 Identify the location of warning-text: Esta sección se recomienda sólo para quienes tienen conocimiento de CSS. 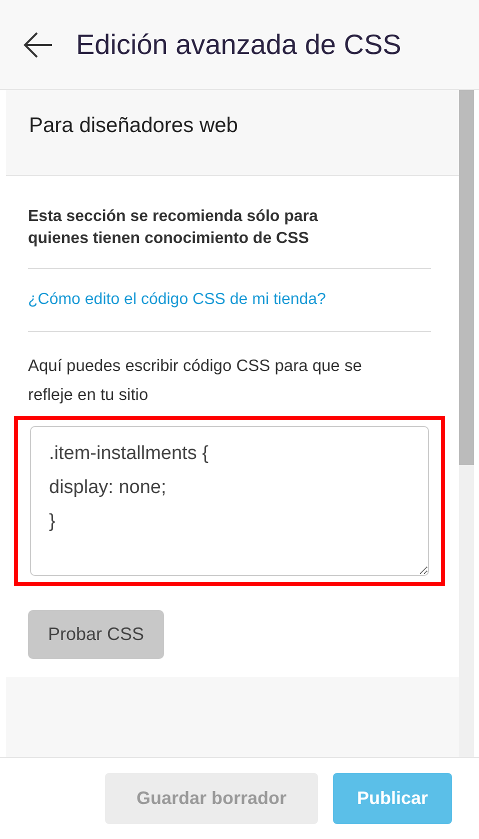
(229, 237).